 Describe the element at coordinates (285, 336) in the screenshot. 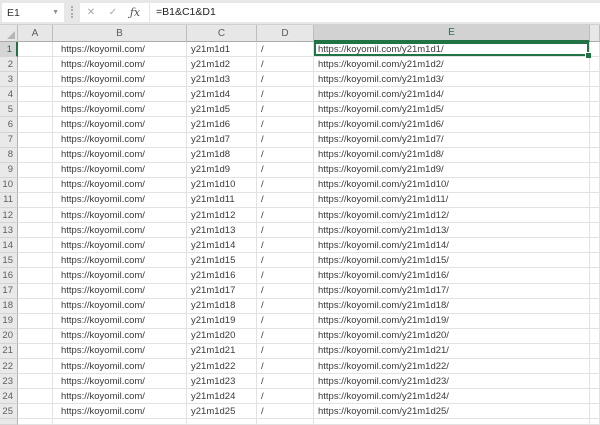

I see `cell-D20: /` at that location.